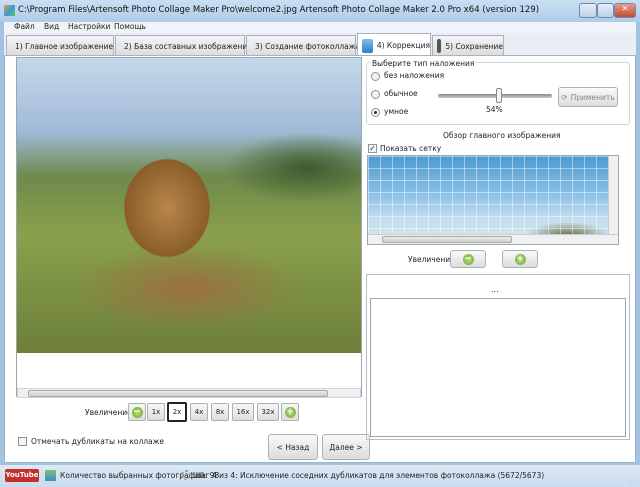  Describe the element at coordinates (375, 112) in the screenshot. I see `radio-smart` at that location.